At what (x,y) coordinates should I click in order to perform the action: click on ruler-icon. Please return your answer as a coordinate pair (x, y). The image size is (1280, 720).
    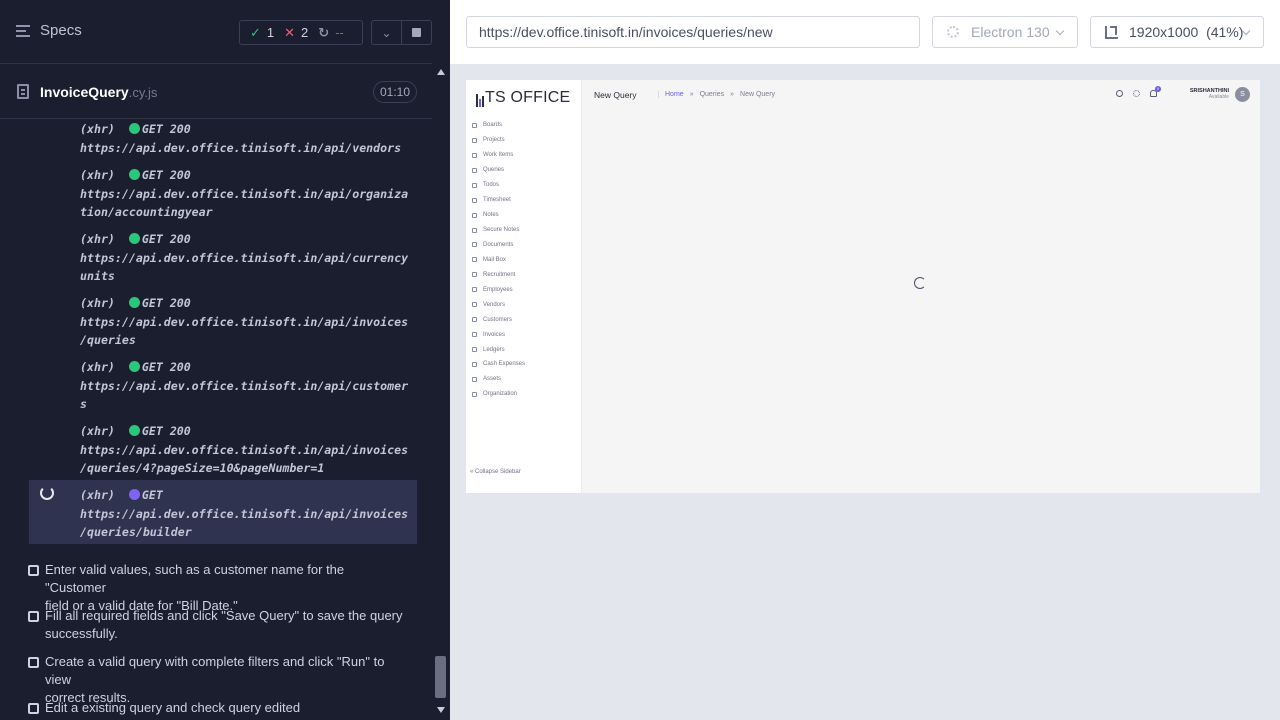
    Looking at the image, I should click on (1111, 32).